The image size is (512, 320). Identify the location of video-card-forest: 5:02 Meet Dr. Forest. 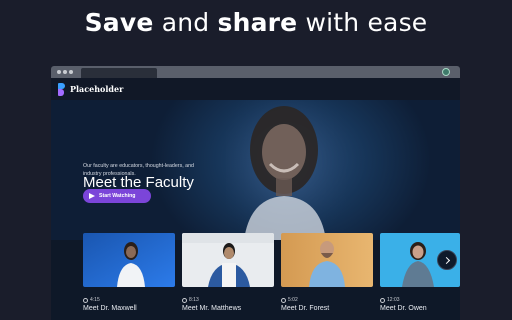
(327, 272).